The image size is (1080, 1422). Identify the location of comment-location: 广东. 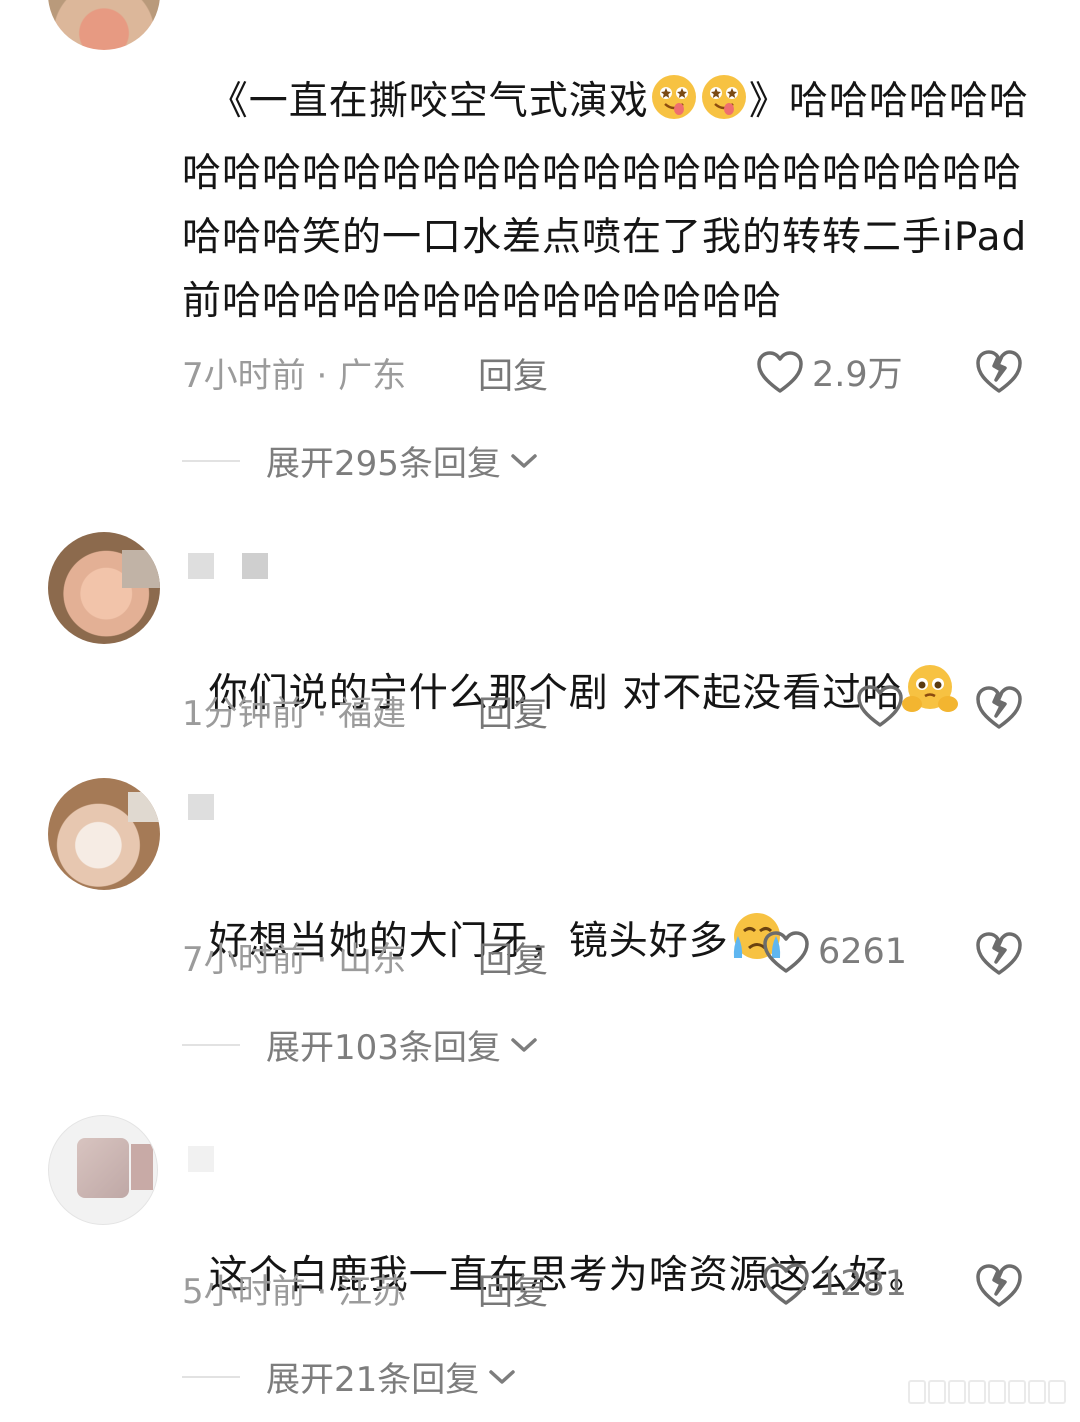
(372, 376).